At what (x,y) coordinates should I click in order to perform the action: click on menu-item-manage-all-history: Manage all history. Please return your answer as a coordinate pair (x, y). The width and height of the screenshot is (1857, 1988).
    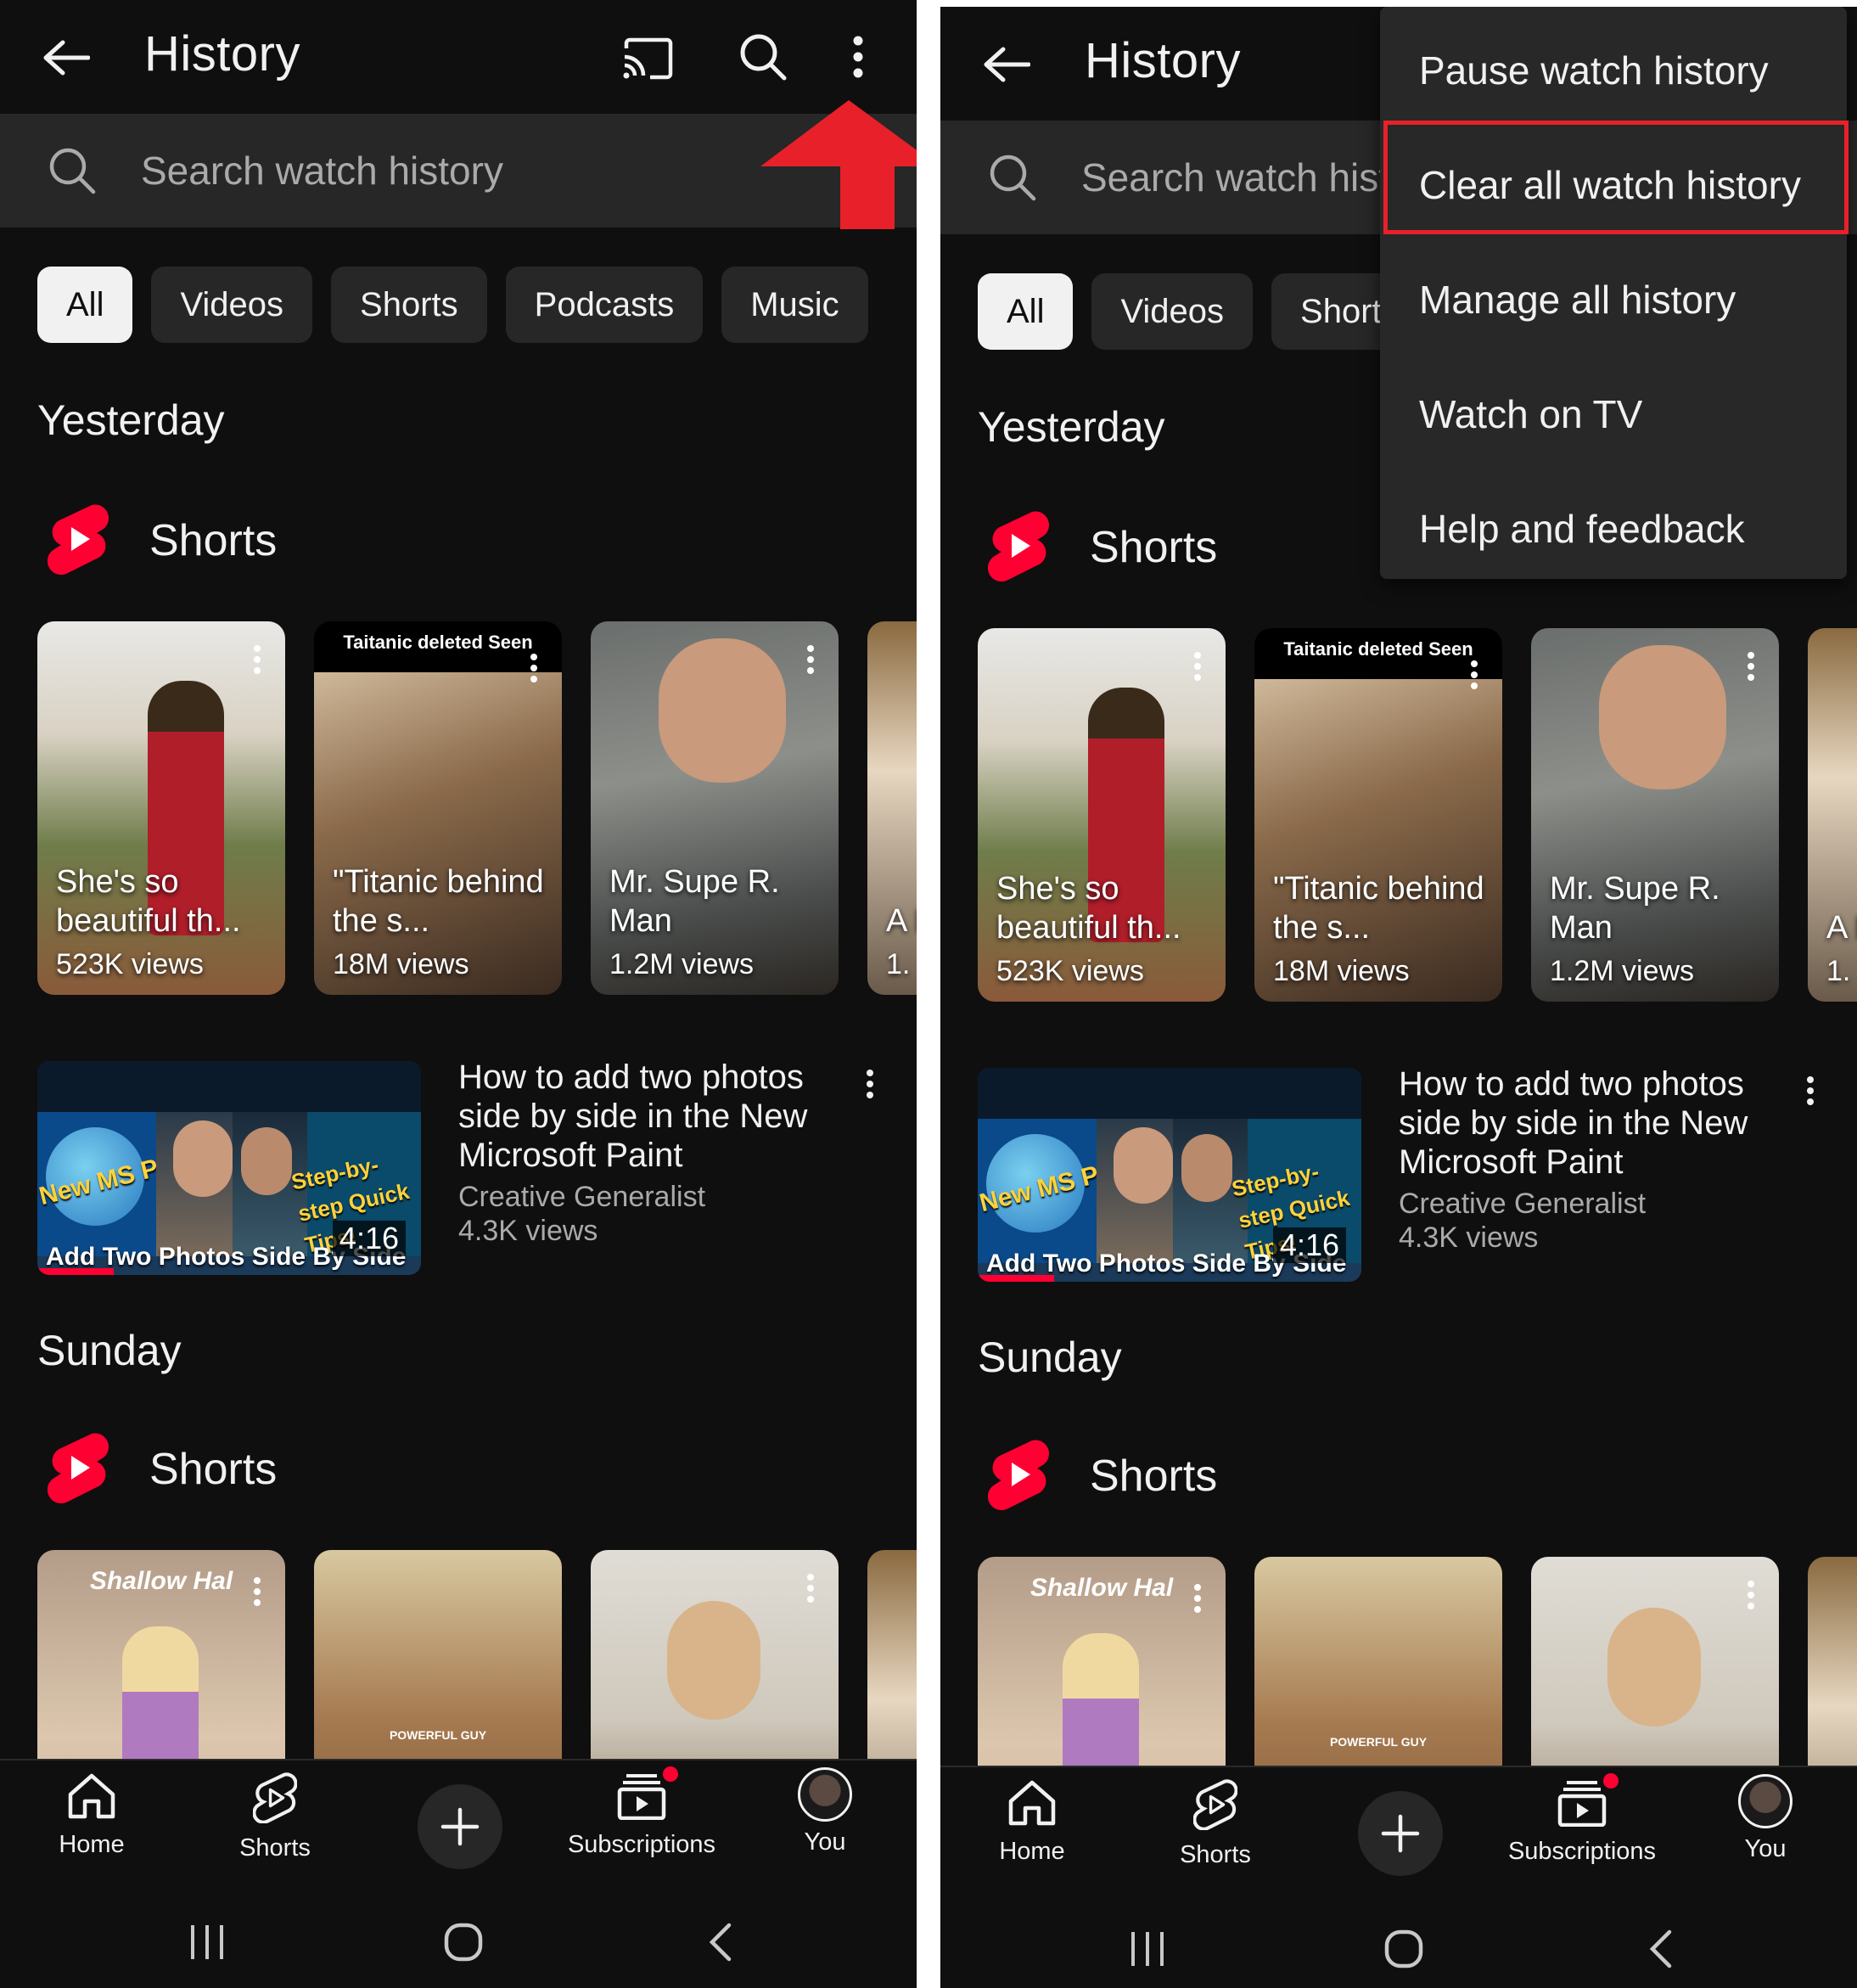
    Looking at the image, I should click on (1613, 299).